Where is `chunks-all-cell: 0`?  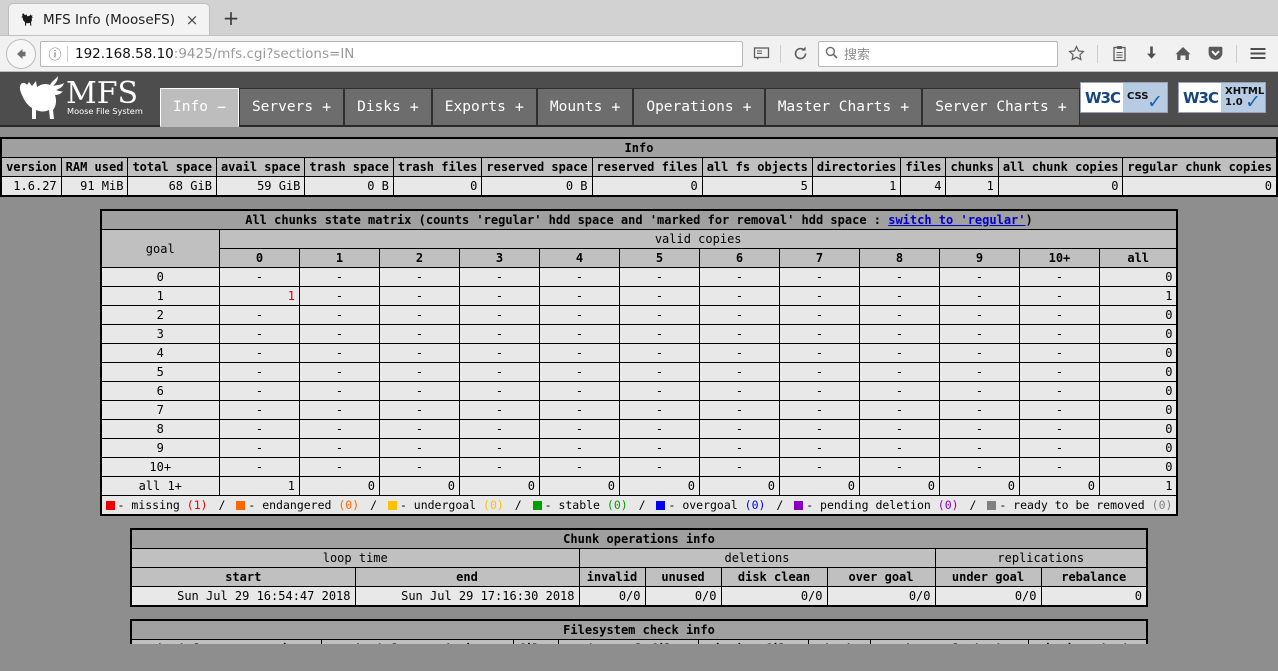
chunks-all-cell: 0 is located at coordinates (1138, 334).